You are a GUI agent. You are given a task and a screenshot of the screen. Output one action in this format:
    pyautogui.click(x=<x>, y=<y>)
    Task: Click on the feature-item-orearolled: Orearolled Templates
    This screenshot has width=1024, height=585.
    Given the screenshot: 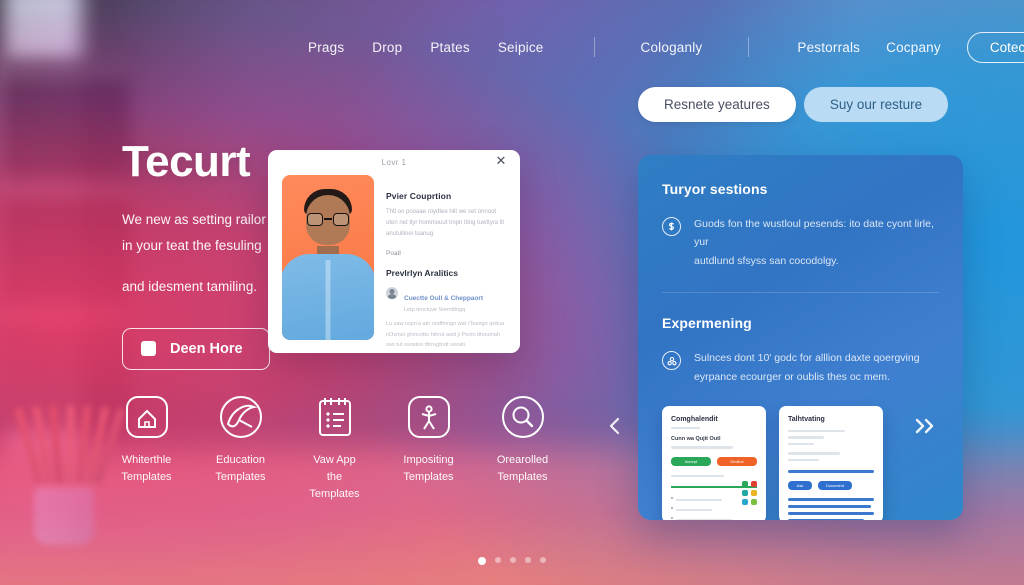 What is the action you would take?
    pyautogui.click(x=522, y=448)
    